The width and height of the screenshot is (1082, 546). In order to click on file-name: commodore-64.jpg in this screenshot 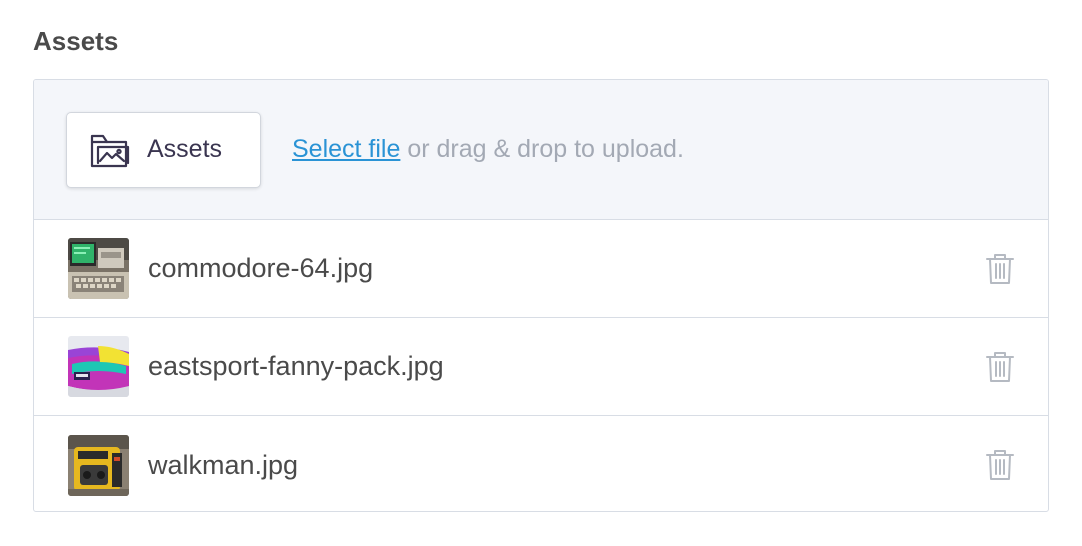, I will do `click(261, 268)`.